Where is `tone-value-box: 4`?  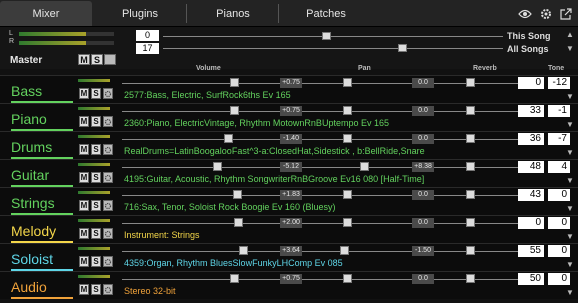
tone-value-box: 4 is located at coordinates (559, 167).